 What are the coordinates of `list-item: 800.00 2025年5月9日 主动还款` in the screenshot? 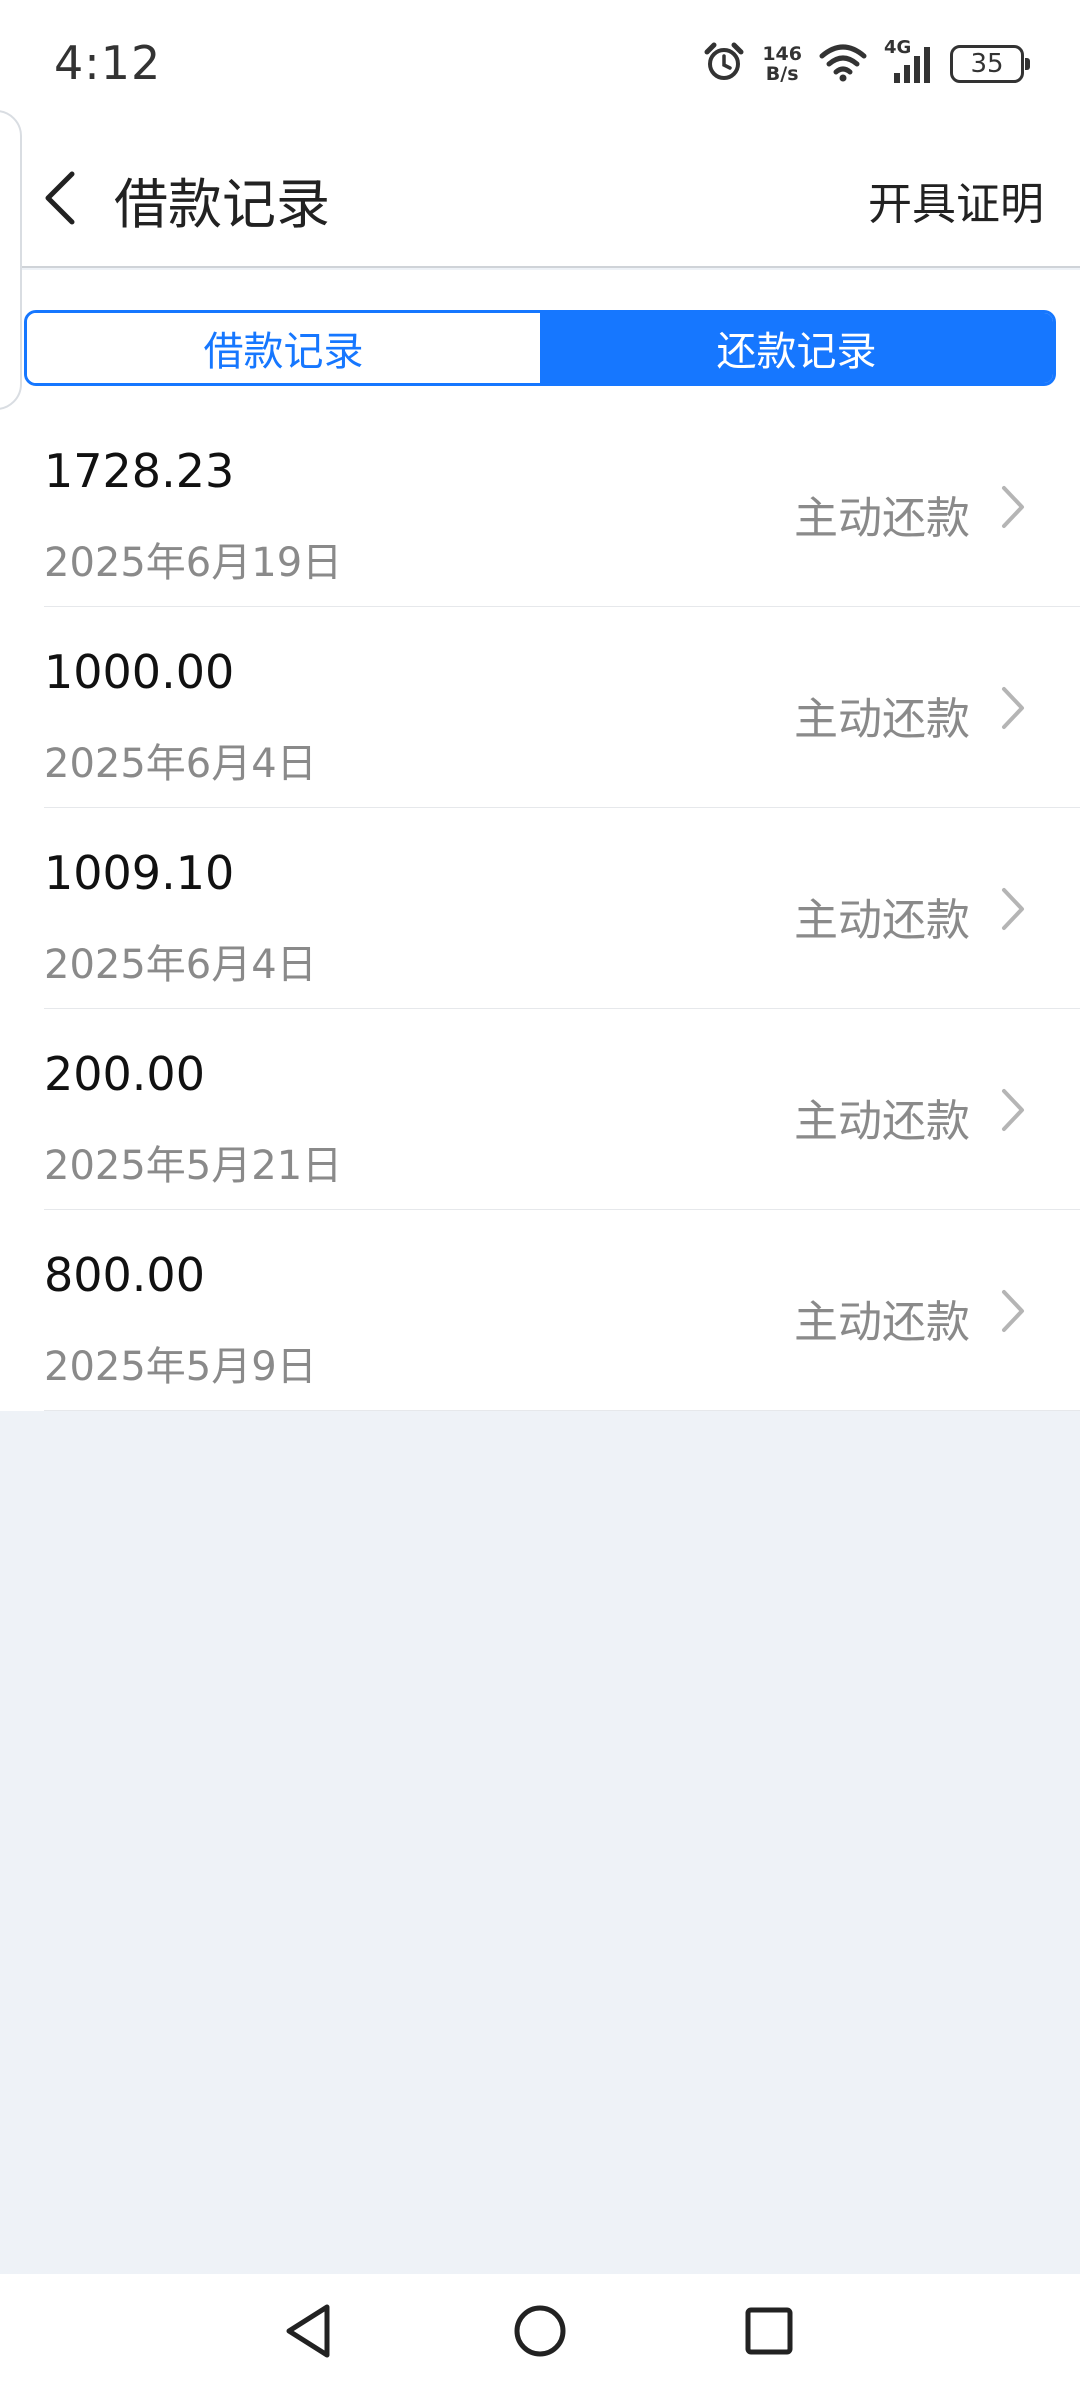 It's located at (540, 1310).